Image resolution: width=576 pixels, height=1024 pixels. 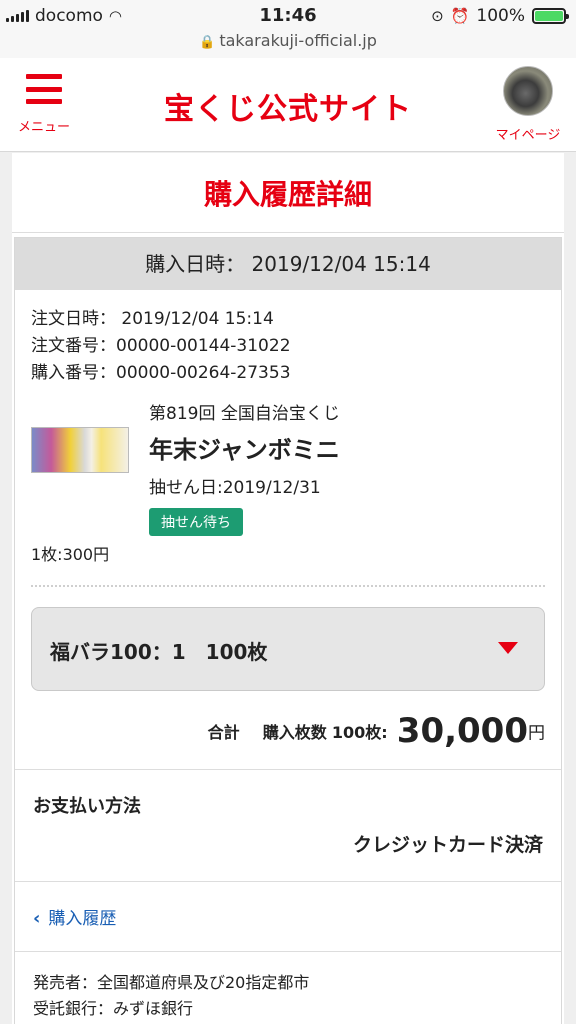 What do you see at coordinates (196, 522) in the screenshot?
I see `status-badge: 抽せん待ち` at bounding box center [196, 522].